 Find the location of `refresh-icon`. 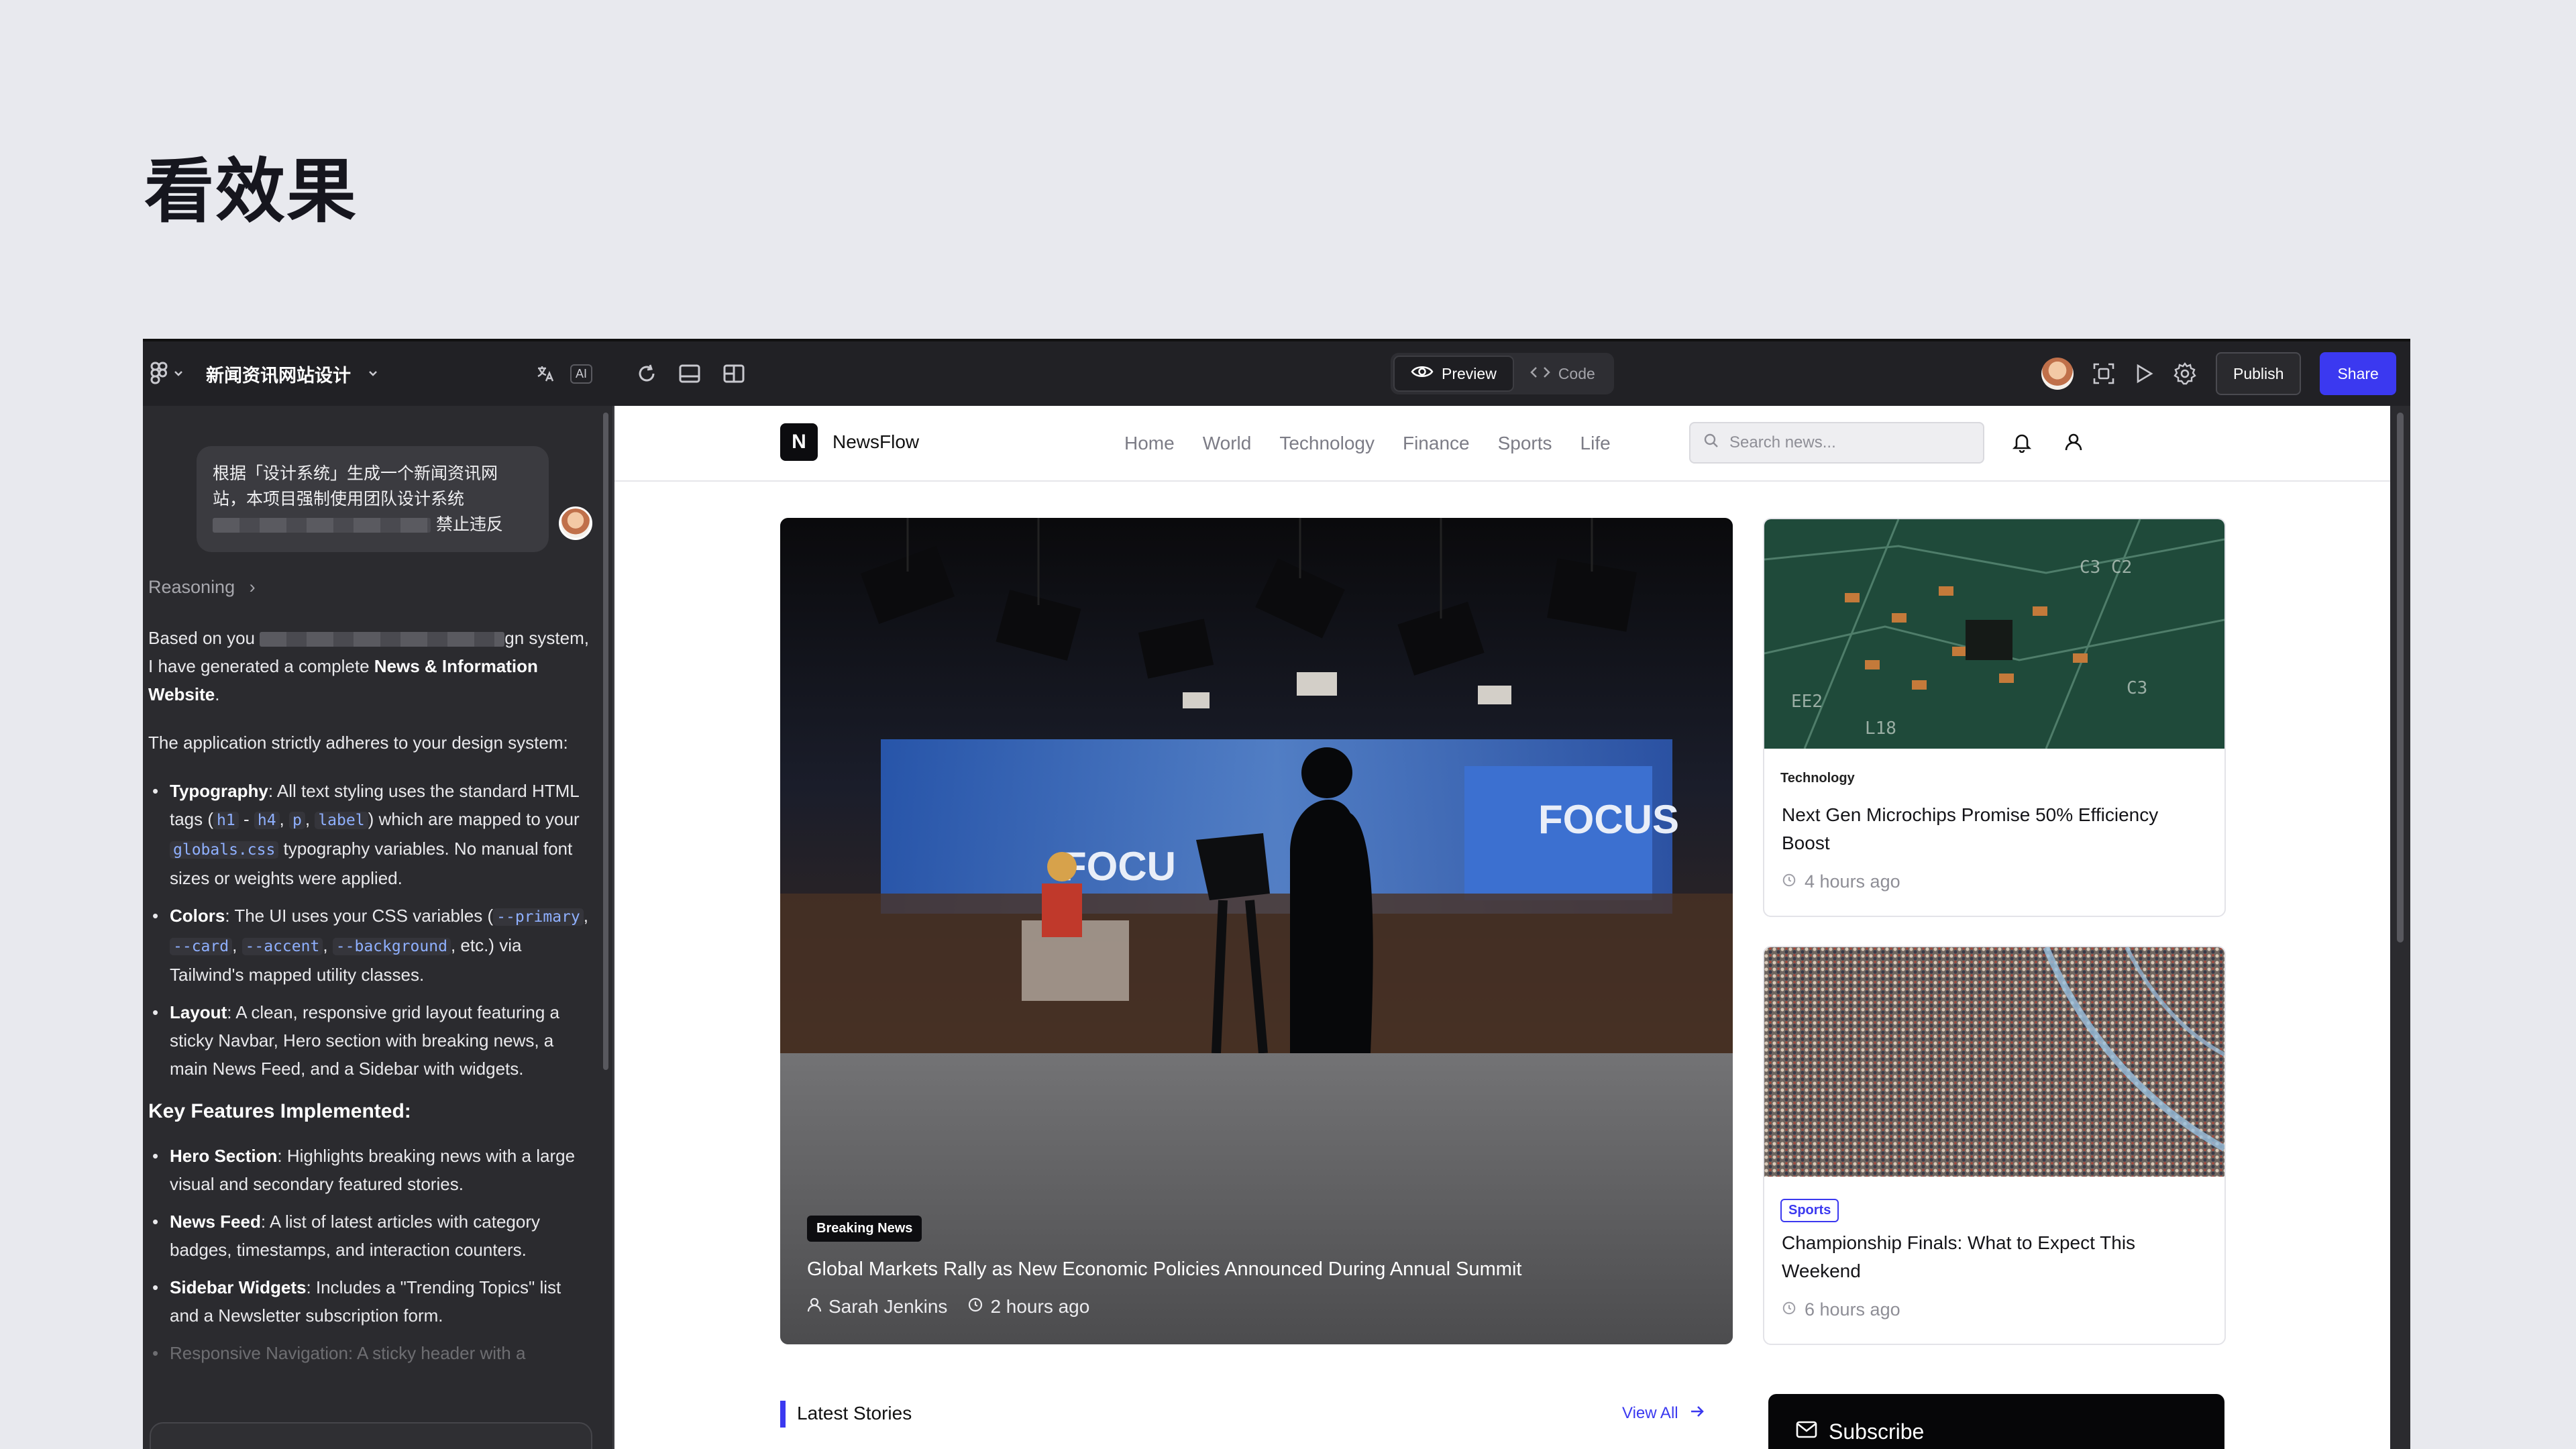

refresh-icon is located at coordinates (646, 373).